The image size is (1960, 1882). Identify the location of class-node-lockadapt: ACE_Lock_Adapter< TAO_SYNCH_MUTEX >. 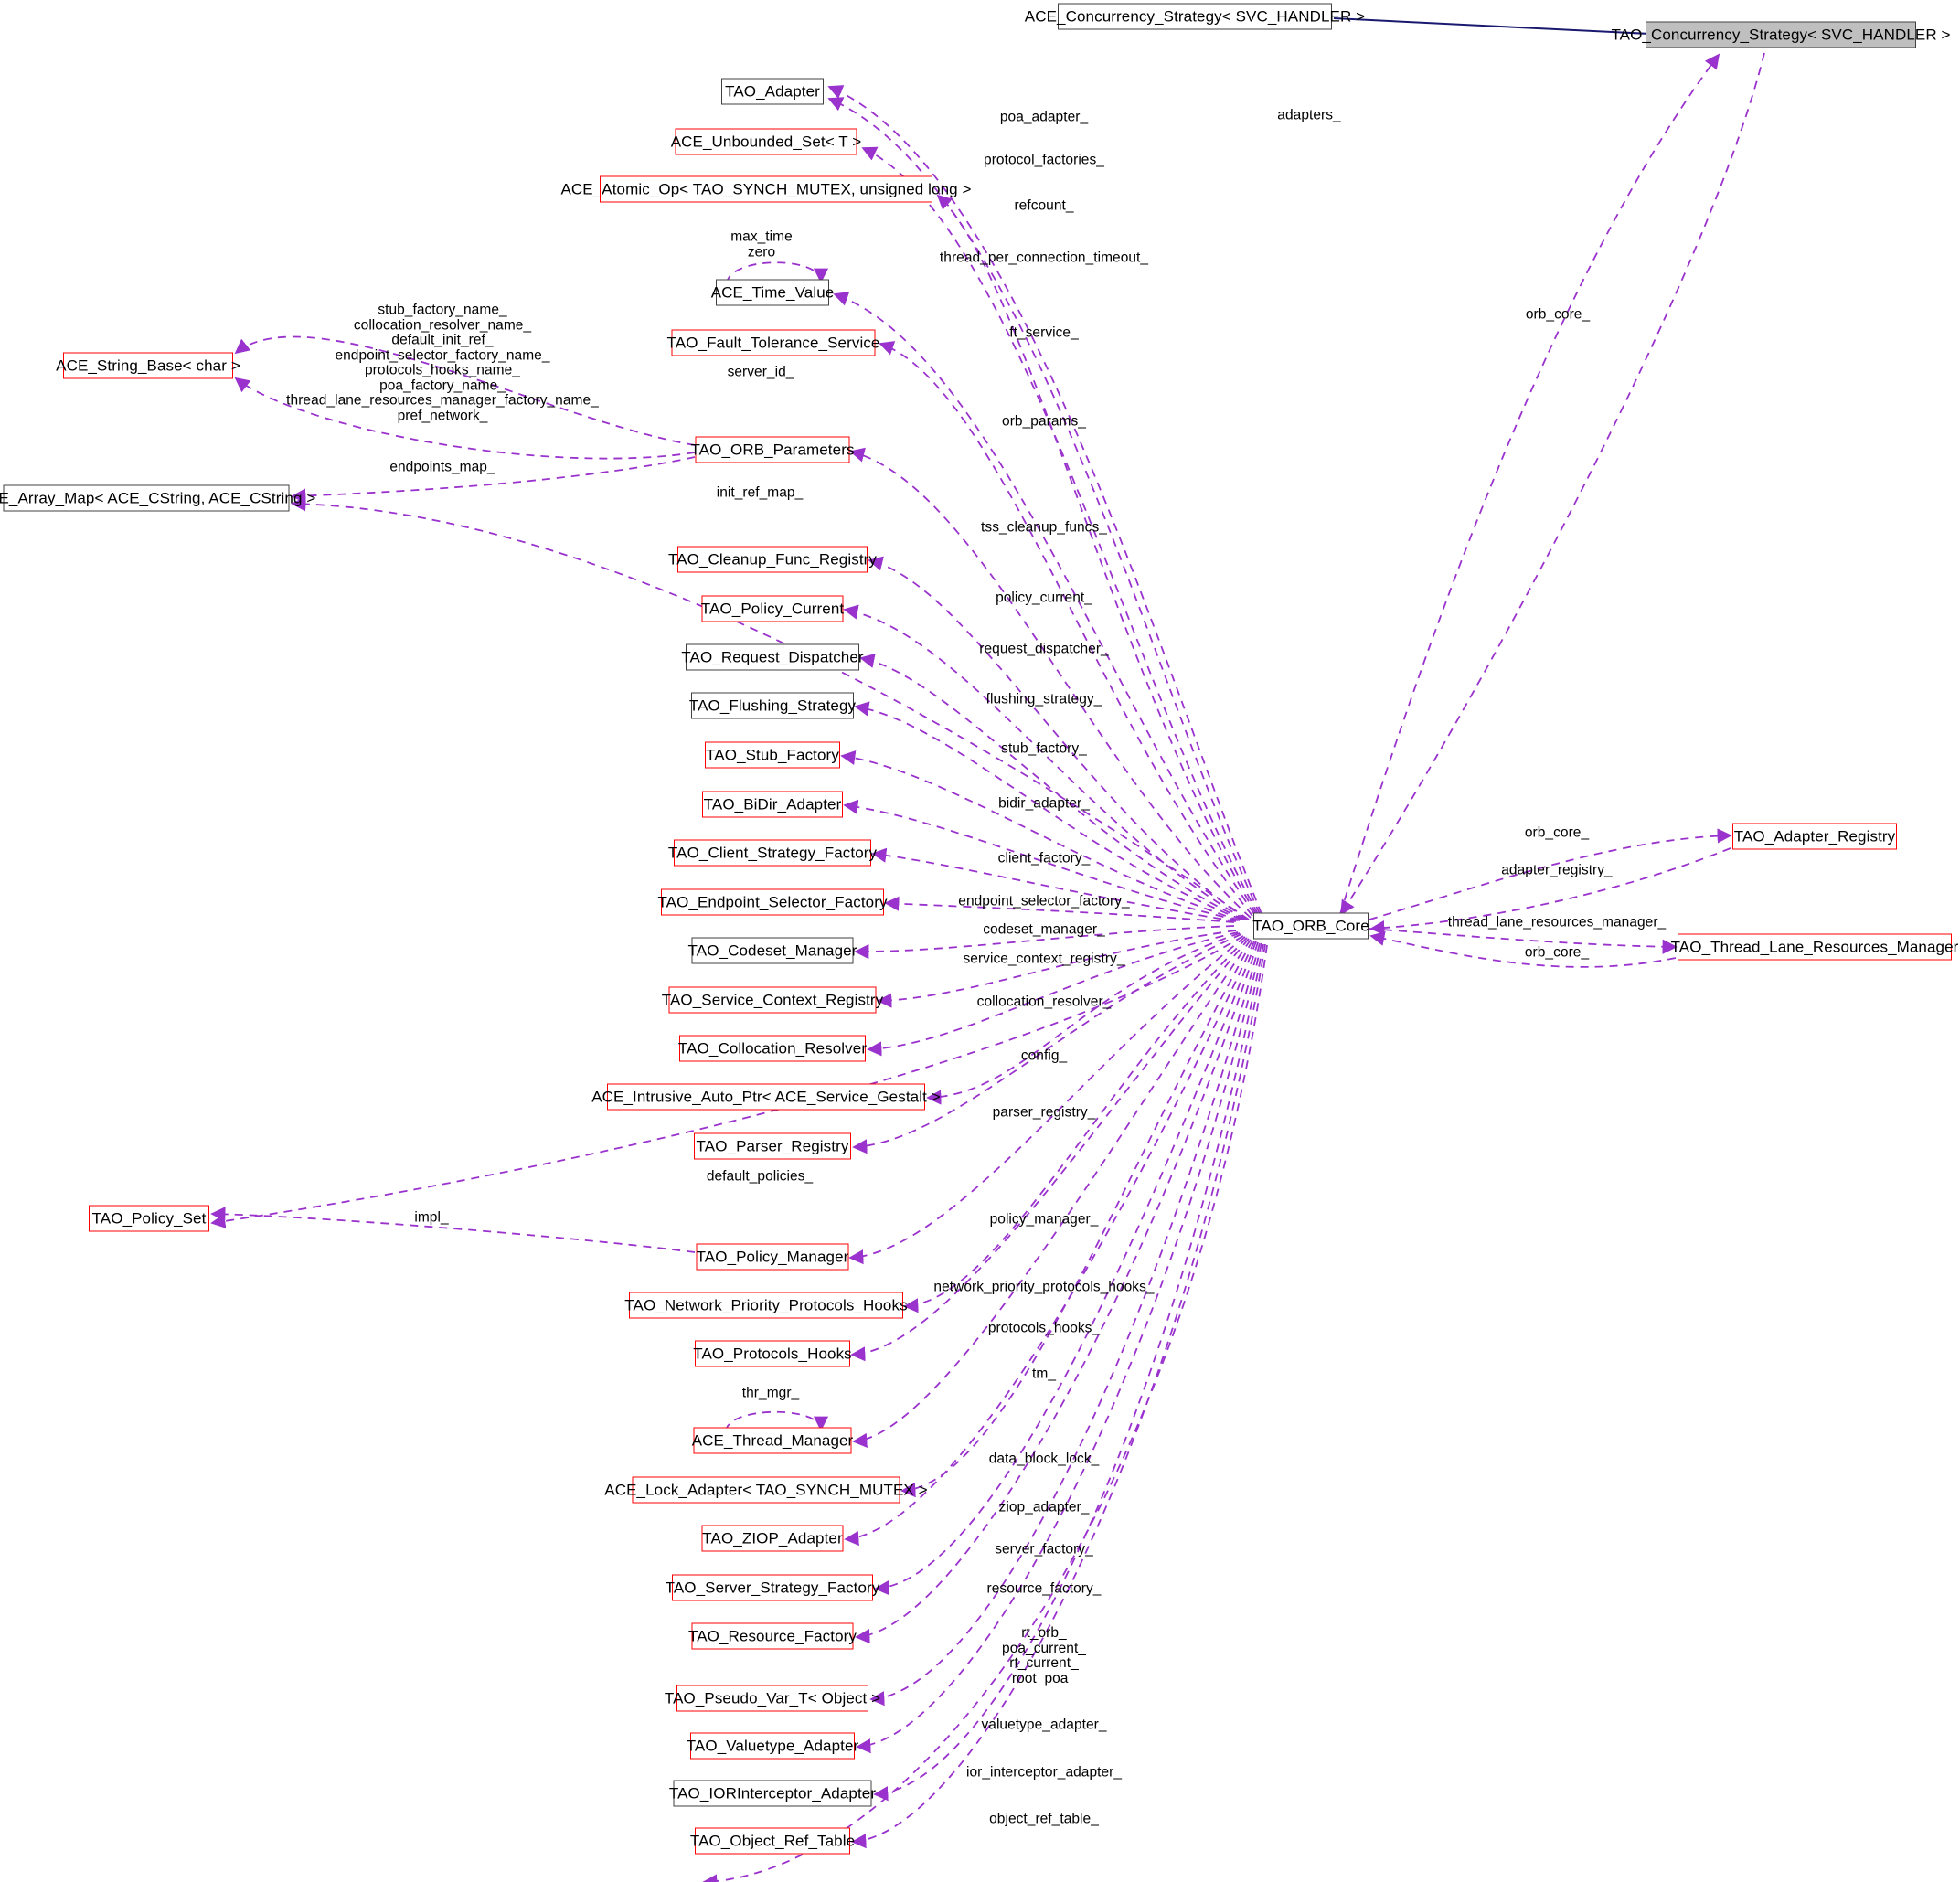
(766, 1490).